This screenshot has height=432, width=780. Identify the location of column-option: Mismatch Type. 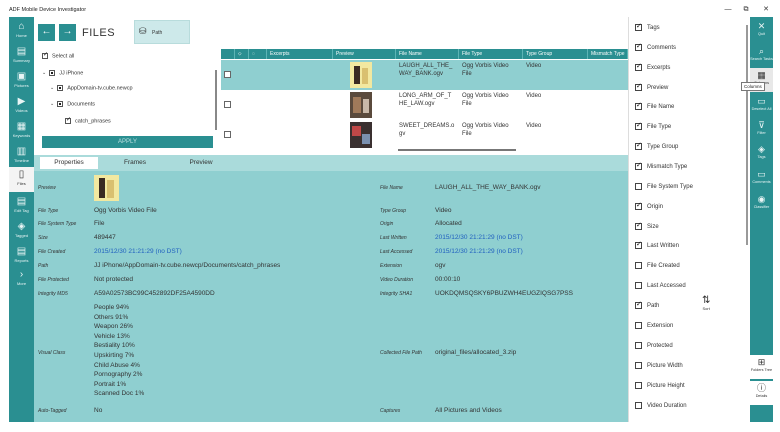
(661, 168).